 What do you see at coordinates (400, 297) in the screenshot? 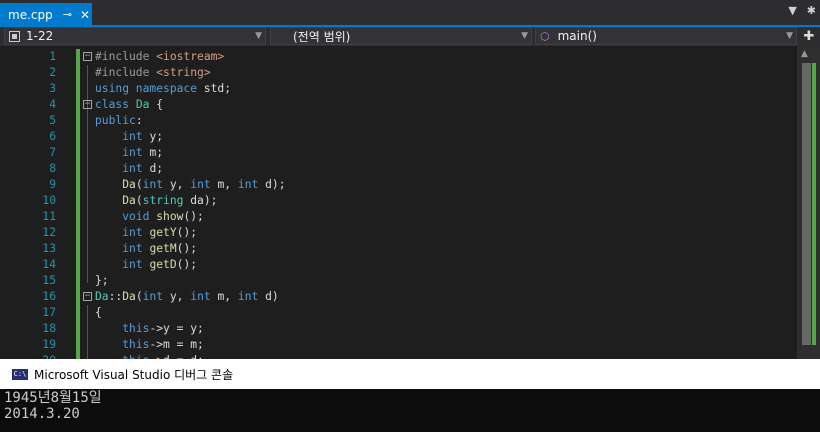
I see `code-line: 16− Da::Da(int y, int m, int d)` at bounding box center [400, 297].